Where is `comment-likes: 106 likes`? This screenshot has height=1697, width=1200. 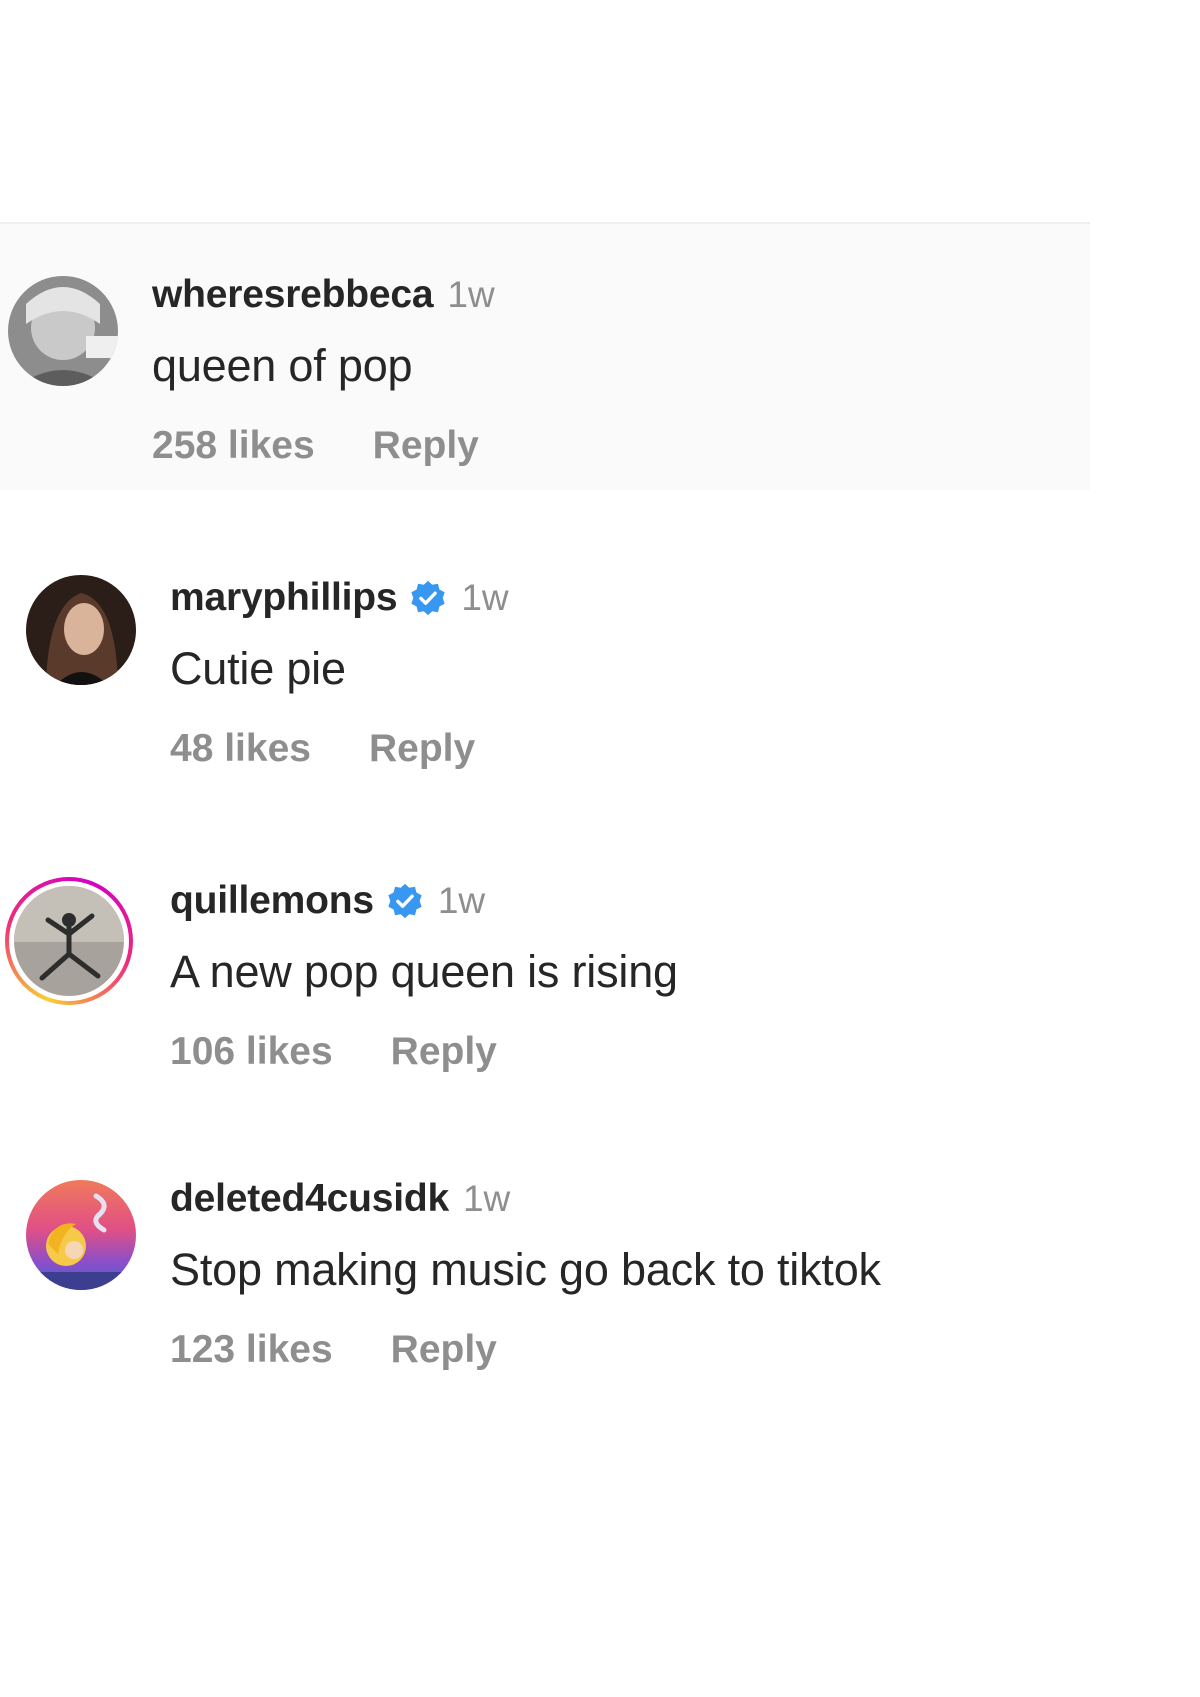
comment-likes: 106 likes is located at coordinates (251, 1052).